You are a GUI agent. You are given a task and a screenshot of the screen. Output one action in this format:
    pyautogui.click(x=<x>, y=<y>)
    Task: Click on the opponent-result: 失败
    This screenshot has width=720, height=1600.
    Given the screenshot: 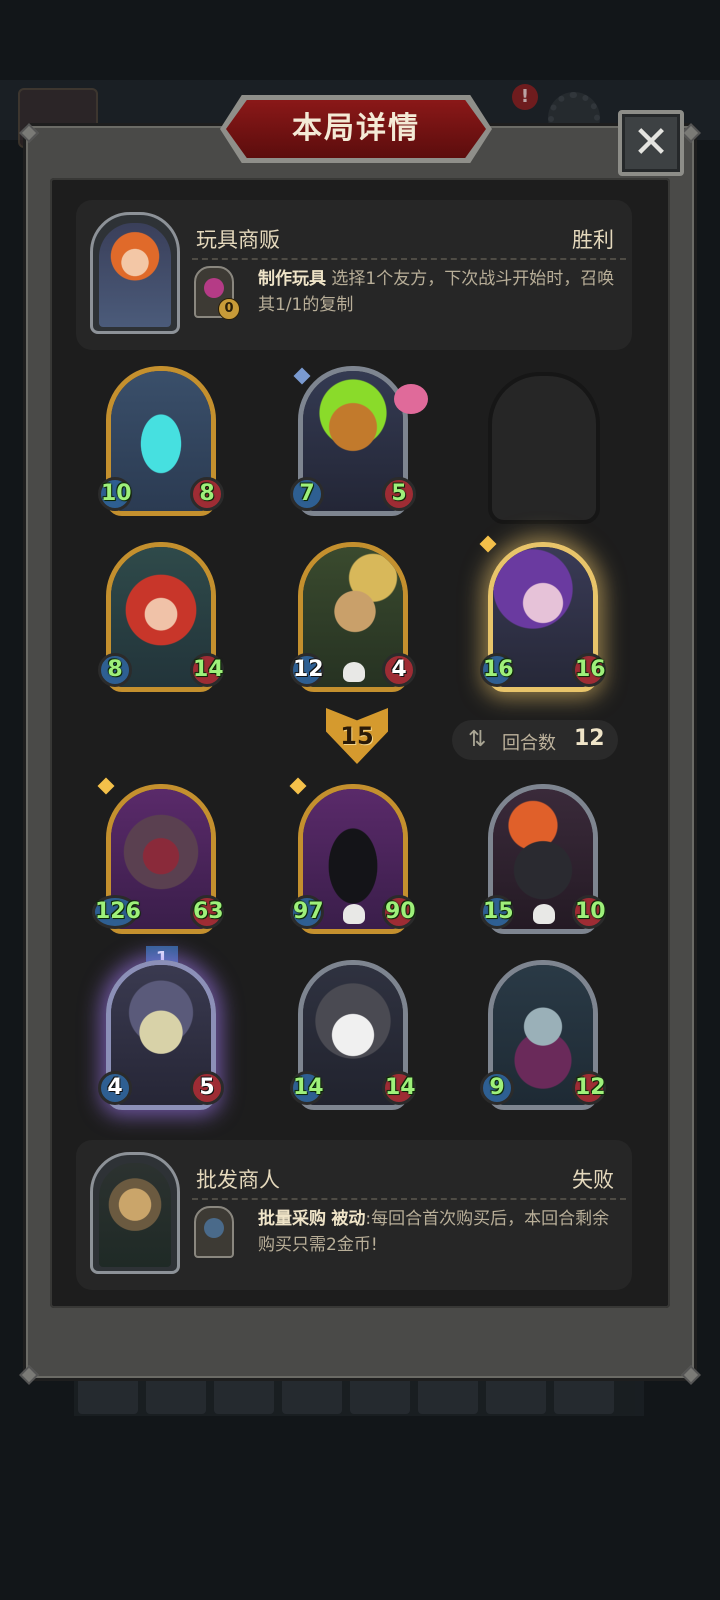 What is the action you would take?
    pyautogui.click(x=593, y=1180)
    